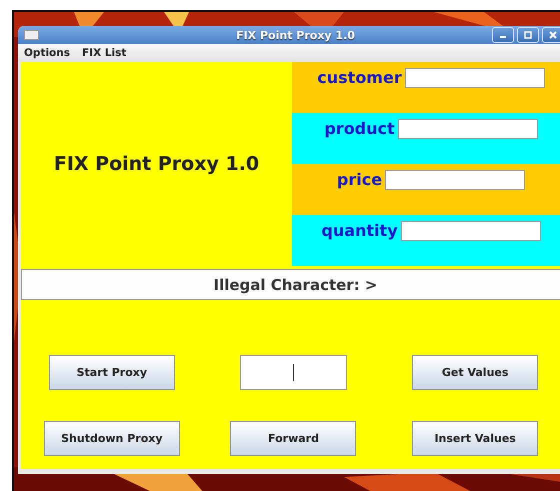 This screenshot has width=560, height=491. What do you see at coordinates (359, 129) in the screenshot?
I see `field-label: product` at bounding box center [359, 129].